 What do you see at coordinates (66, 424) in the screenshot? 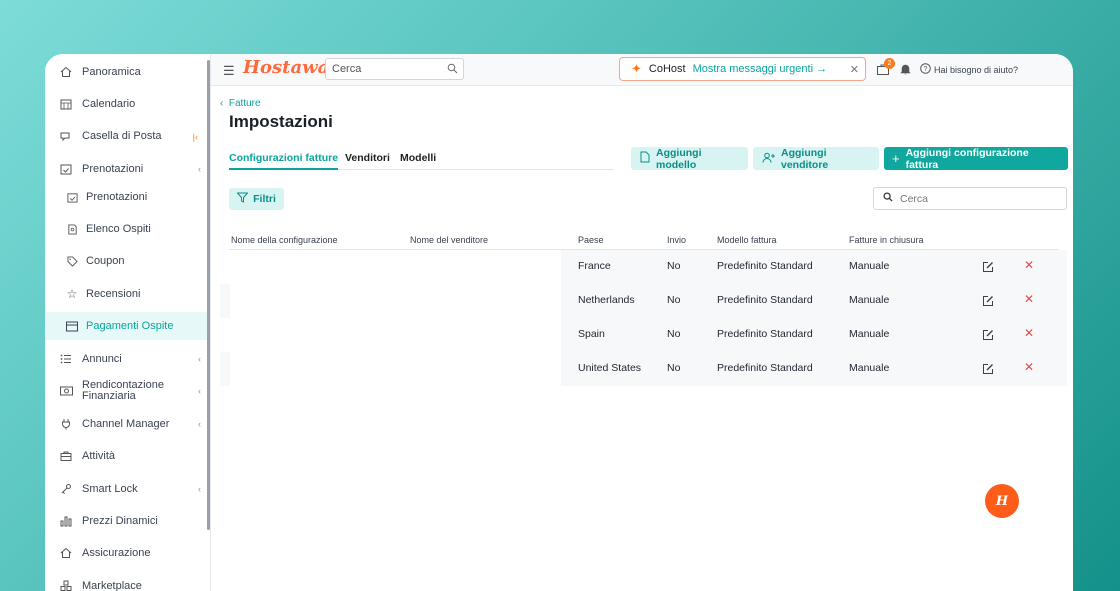
I see `plug-icon` at bounding box center [66, 424].